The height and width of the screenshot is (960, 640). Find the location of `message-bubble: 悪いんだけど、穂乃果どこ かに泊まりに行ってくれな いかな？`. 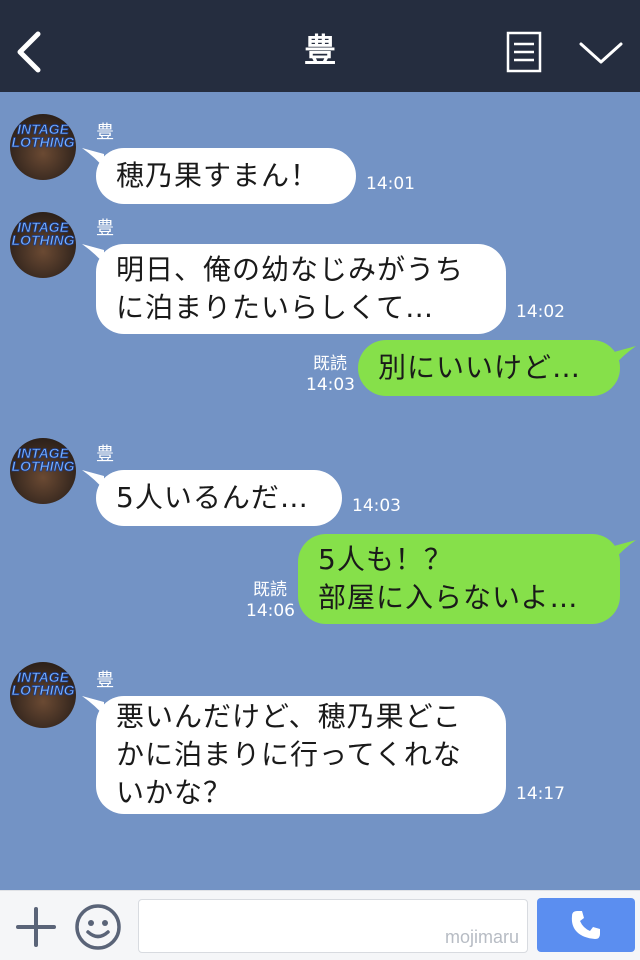

message-bubble: 悪いんだけど、穂乃果どこ かに泊まりに行ってくれな いかな？ is located at coordinates (301, 755).